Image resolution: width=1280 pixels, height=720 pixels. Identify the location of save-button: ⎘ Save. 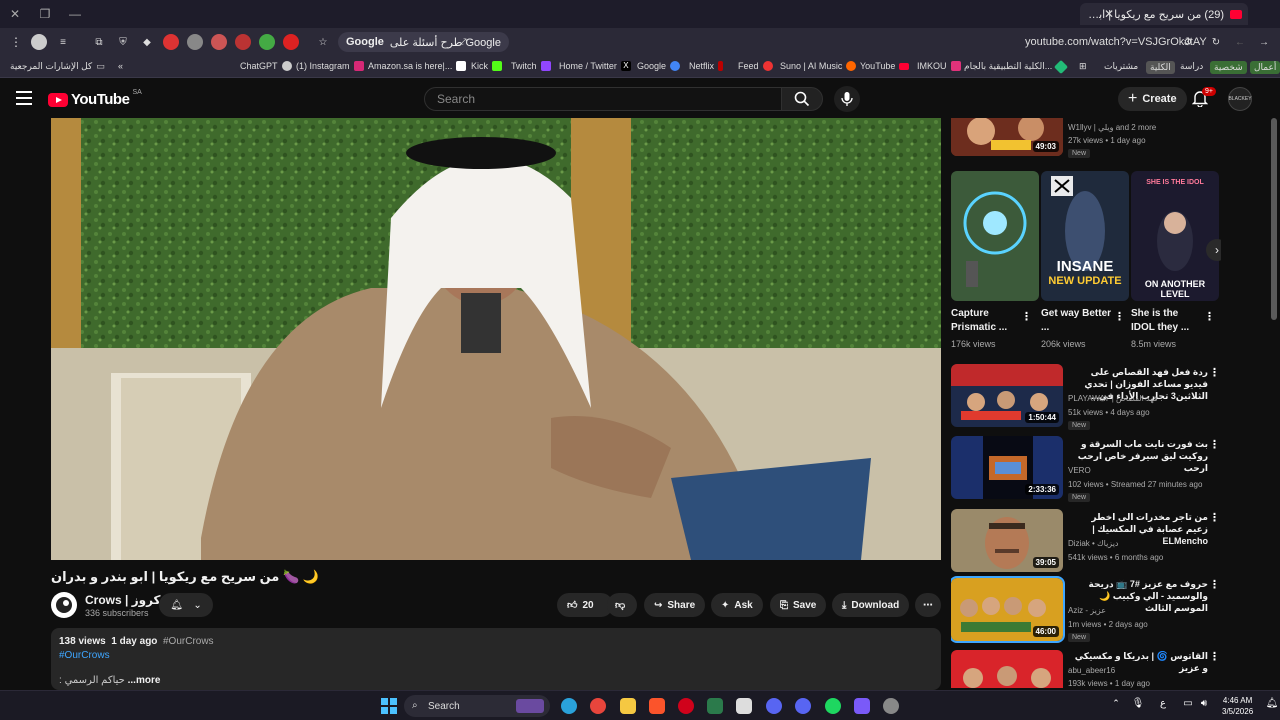
(798, 605).